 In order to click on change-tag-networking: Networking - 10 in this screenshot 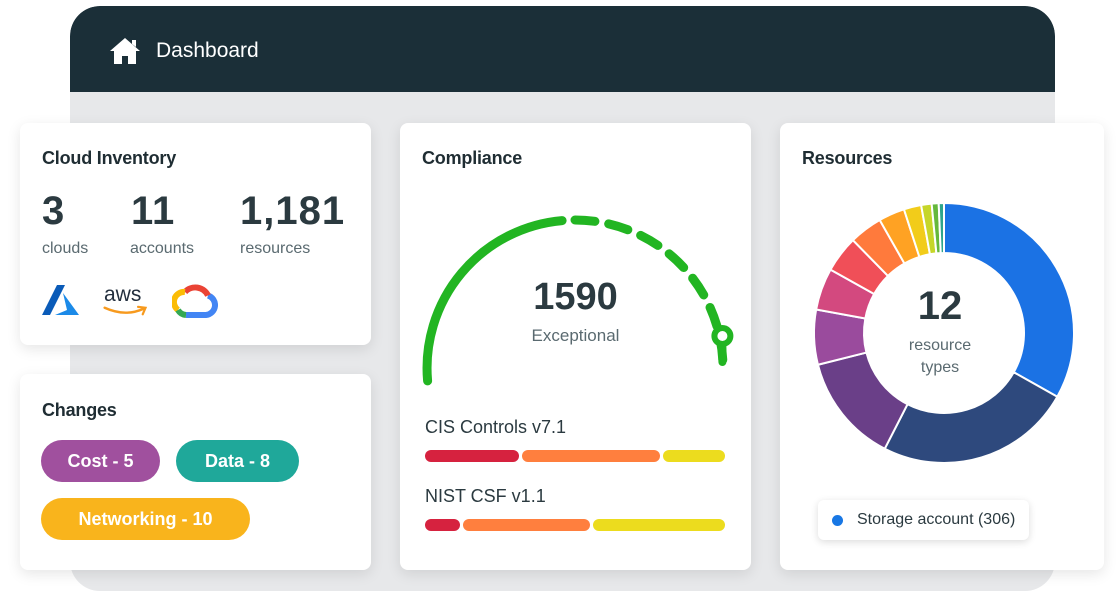, I will do `click(145, 519)`.